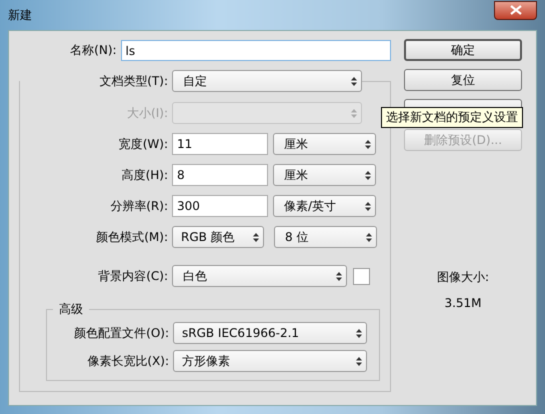  I want to click on field-label: 大小(I):, so click(147, 113).